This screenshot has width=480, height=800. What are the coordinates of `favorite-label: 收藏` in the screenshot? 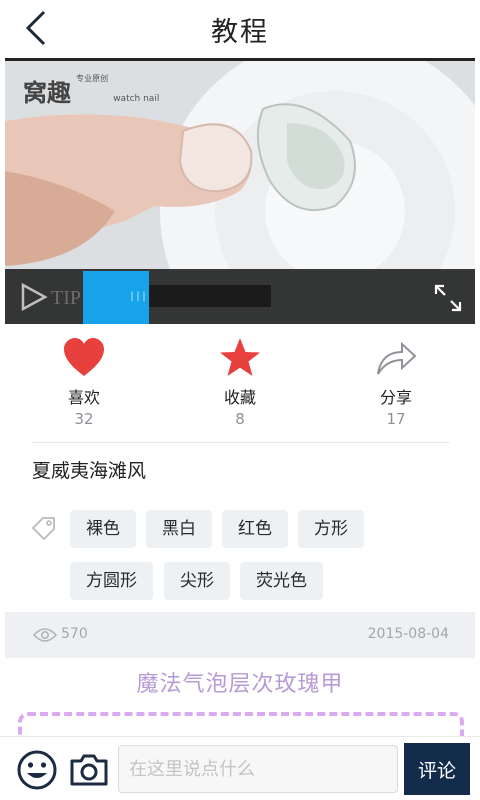 It's located at (239, 397).